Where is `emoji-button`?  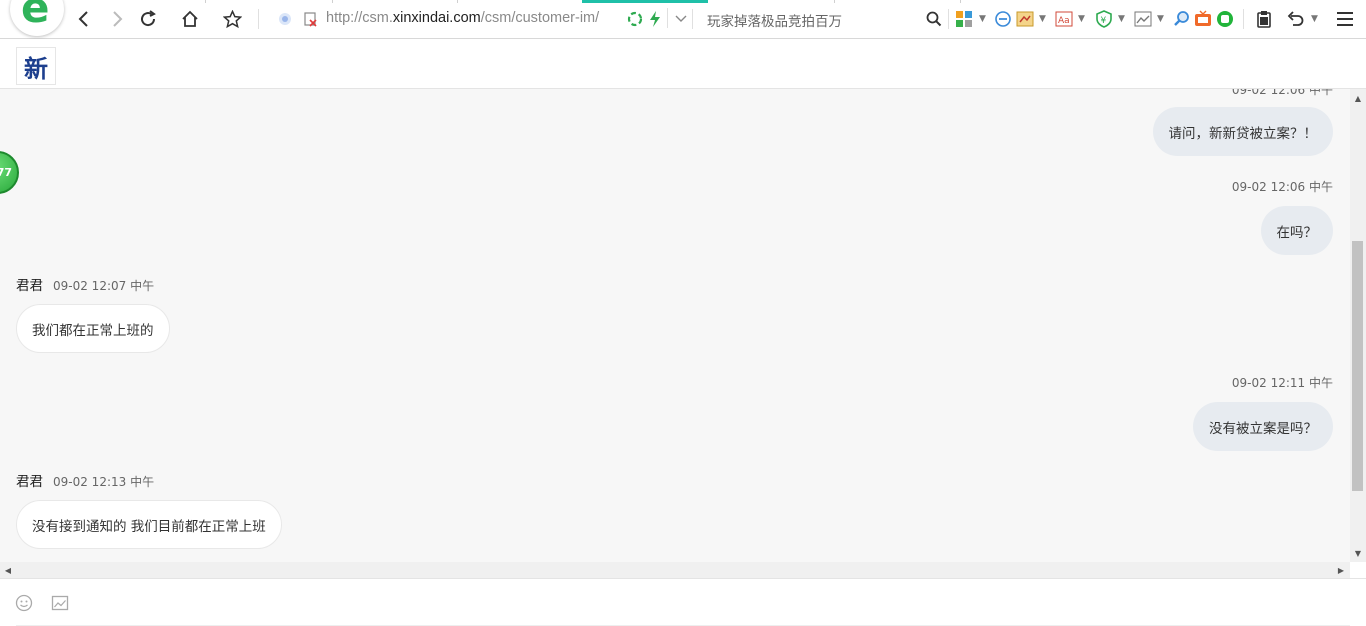
emoji-button is located at coordinates (24, 603).